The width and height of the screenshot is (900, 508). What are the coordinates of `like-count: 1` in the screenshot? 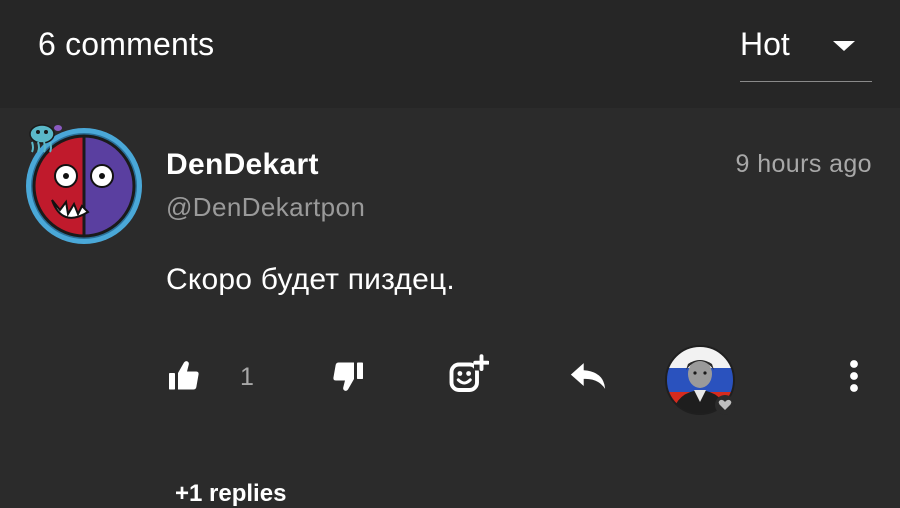 It's located at (247, 377).